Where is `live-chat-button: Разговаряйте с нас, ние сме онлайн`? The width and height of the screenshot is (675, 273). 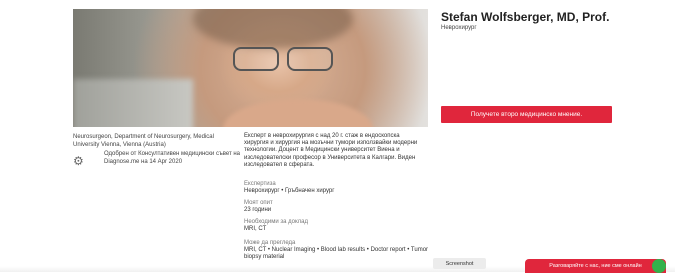 live-chat-button: Разговаряйте с нас, ние сме онлайн is located at coordinates (595, 266).